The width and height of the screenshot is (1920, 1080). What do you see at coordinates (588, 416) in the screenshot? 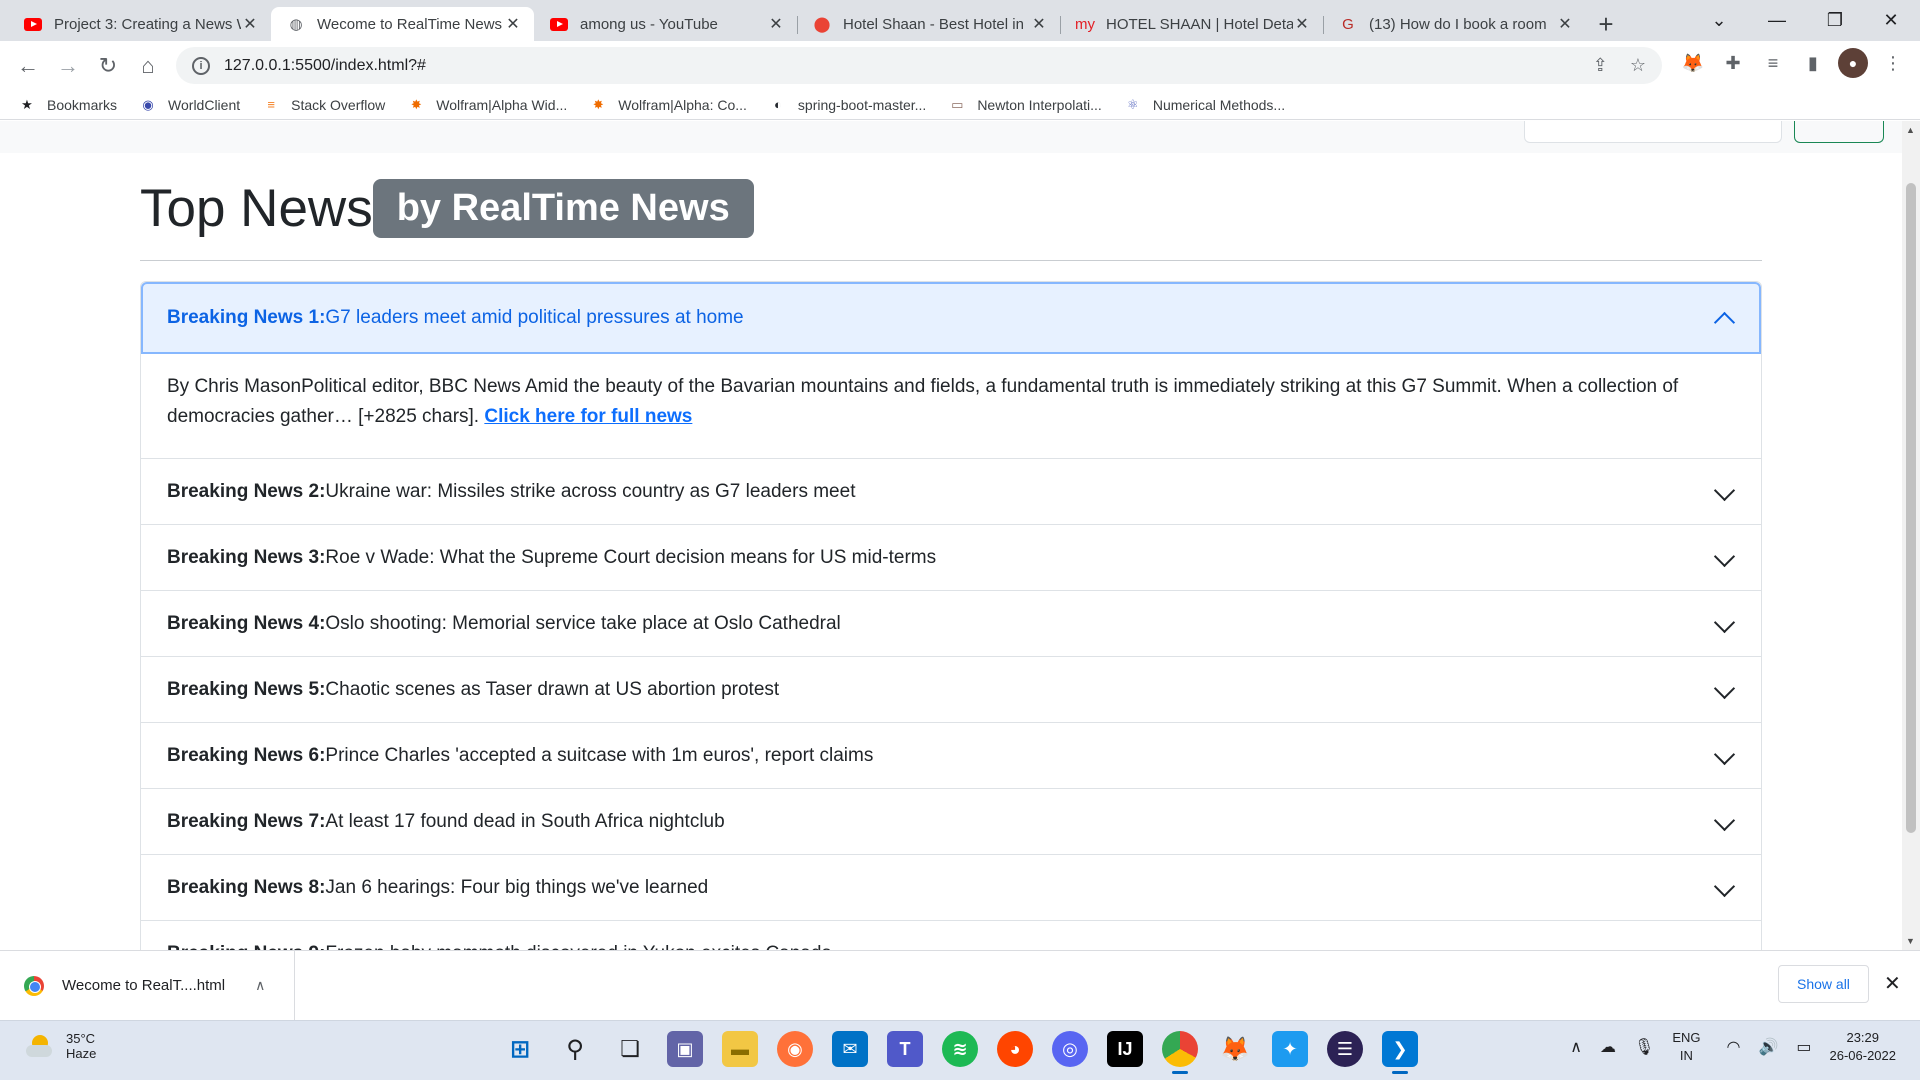
I see `full-news-link: Click here for full news` at bounding box center [588, 416].